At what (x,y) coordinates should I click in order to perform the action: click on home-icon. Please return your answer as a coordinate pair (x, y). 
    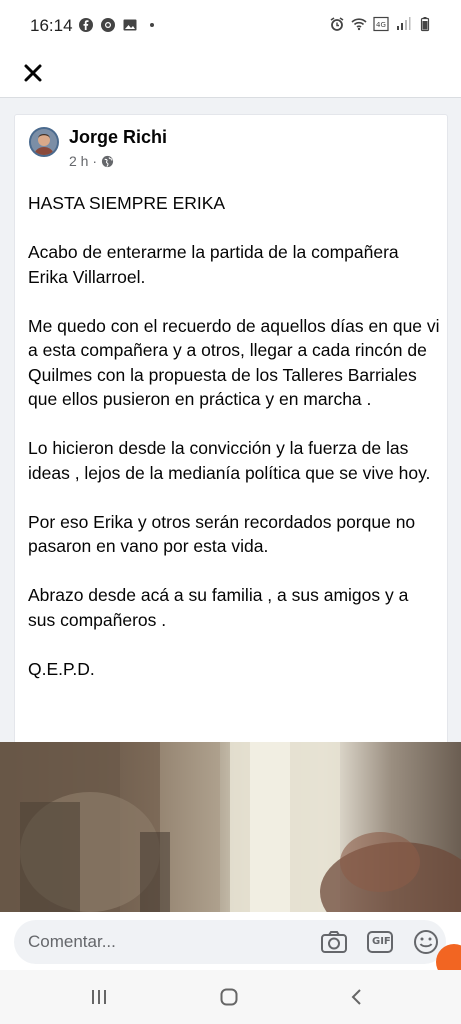
    Looking at the image, I should click on (229, 997).